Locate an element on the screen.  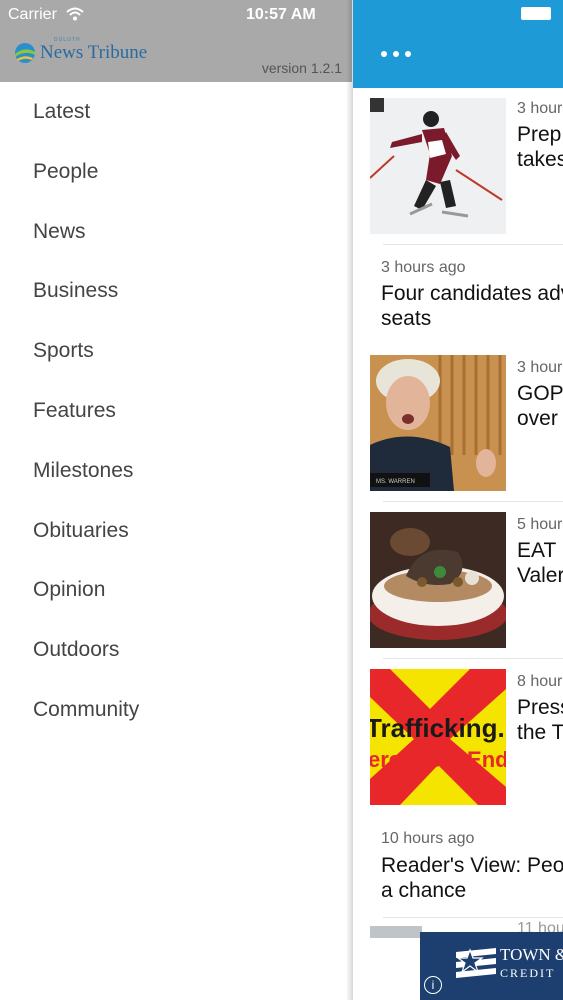
article-row: 10 hours ago Reader's View: Peo a chance is located at coordinates (458, 867).